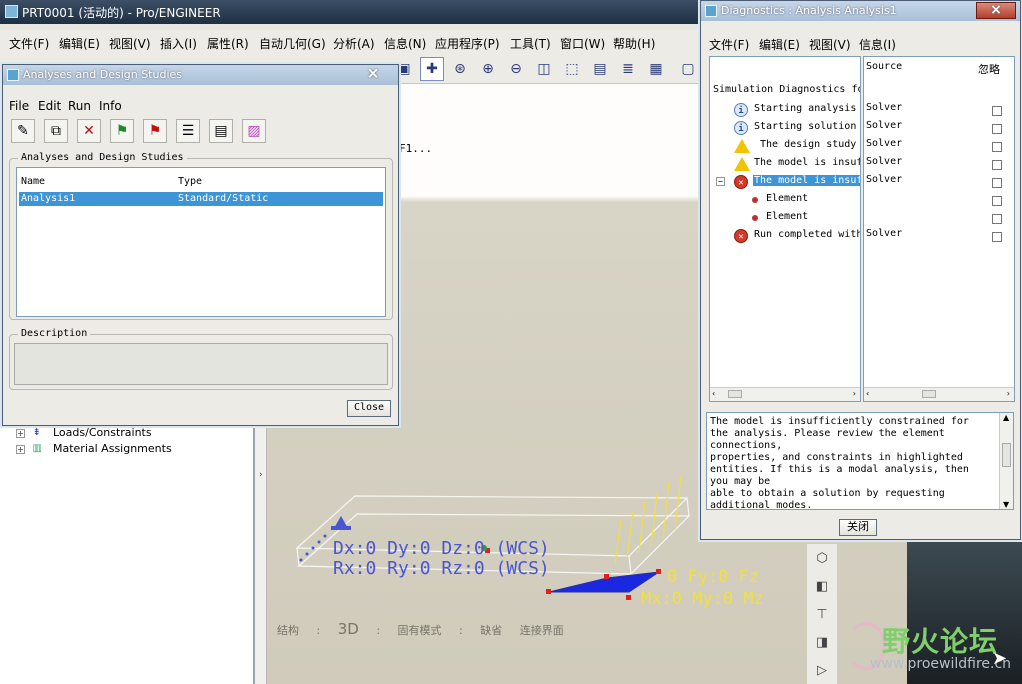 The width and height of the screenshot is (1022, 684). I want to click on menu-run: Run, so click(79, 106).